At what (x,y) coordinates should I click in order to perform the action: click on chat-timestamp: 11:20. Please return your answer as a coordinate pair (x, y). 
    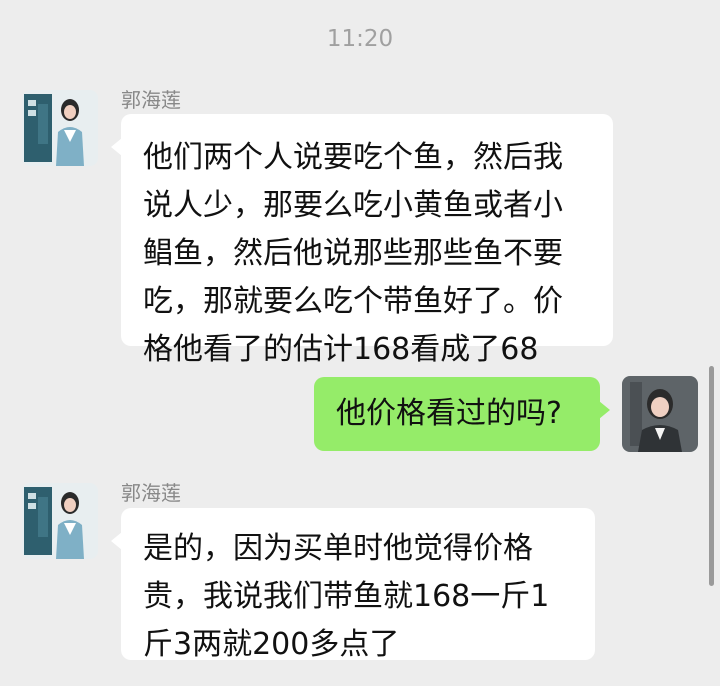
    Looking at the image, I should click on (360, 39).